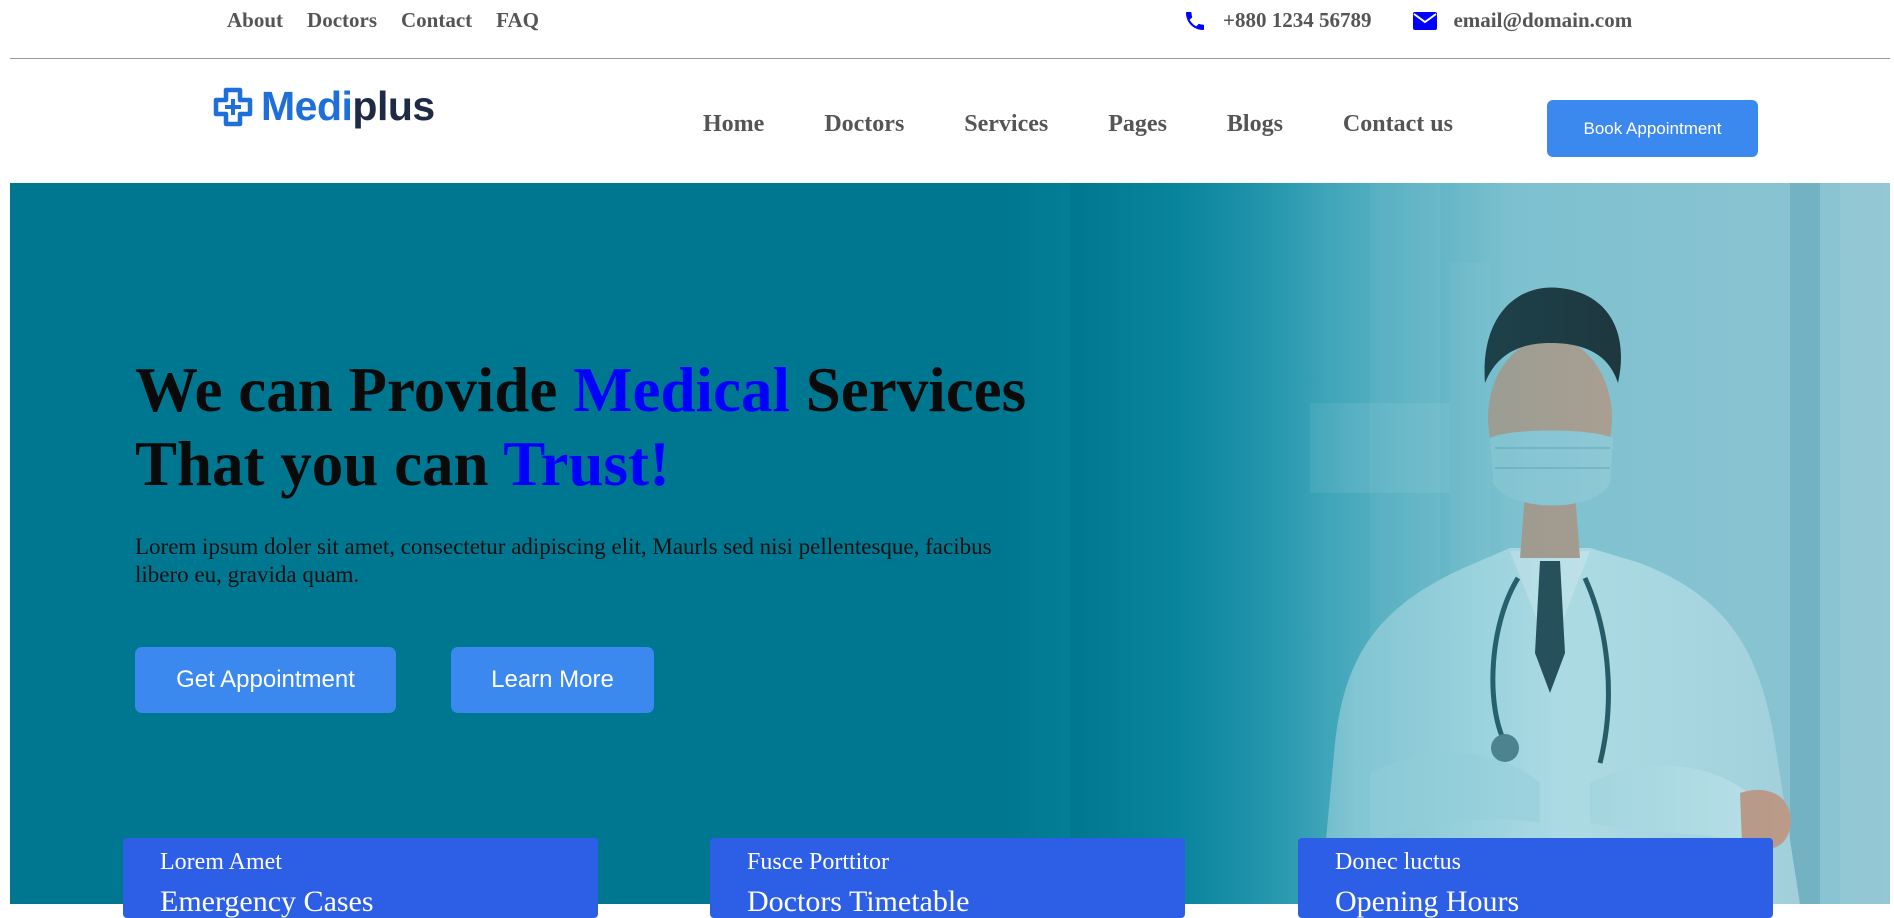 This screenshot has height=918, width=1894. I want to click on phone-contact: +880 1234 56789, so click(1277, 20).